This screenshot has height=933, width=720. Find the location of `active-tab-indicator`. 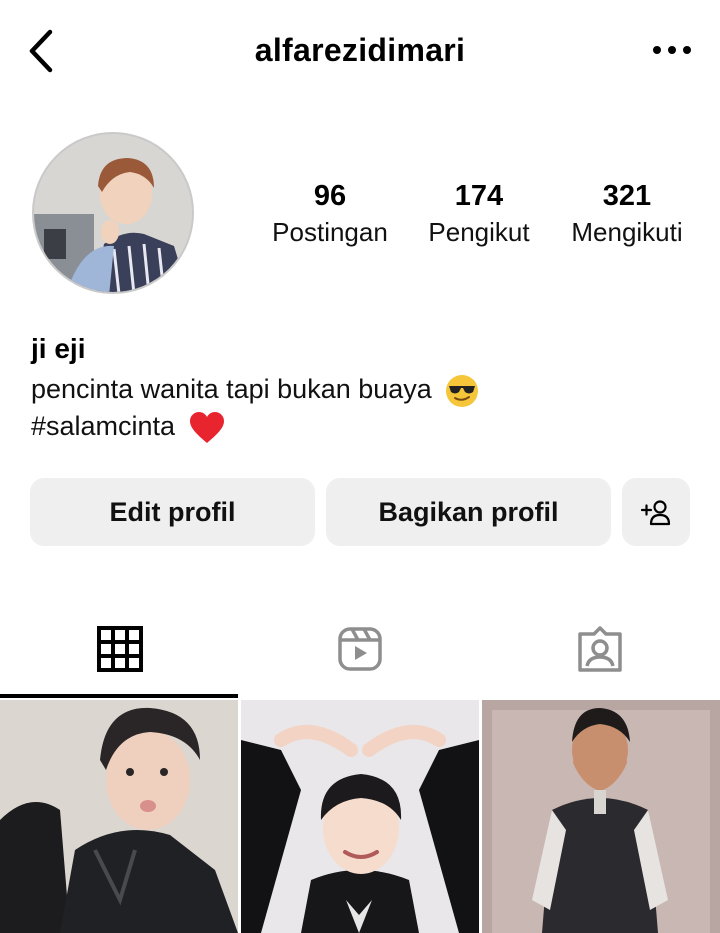

active-tab-indicator is located at coordinates (119, 696).